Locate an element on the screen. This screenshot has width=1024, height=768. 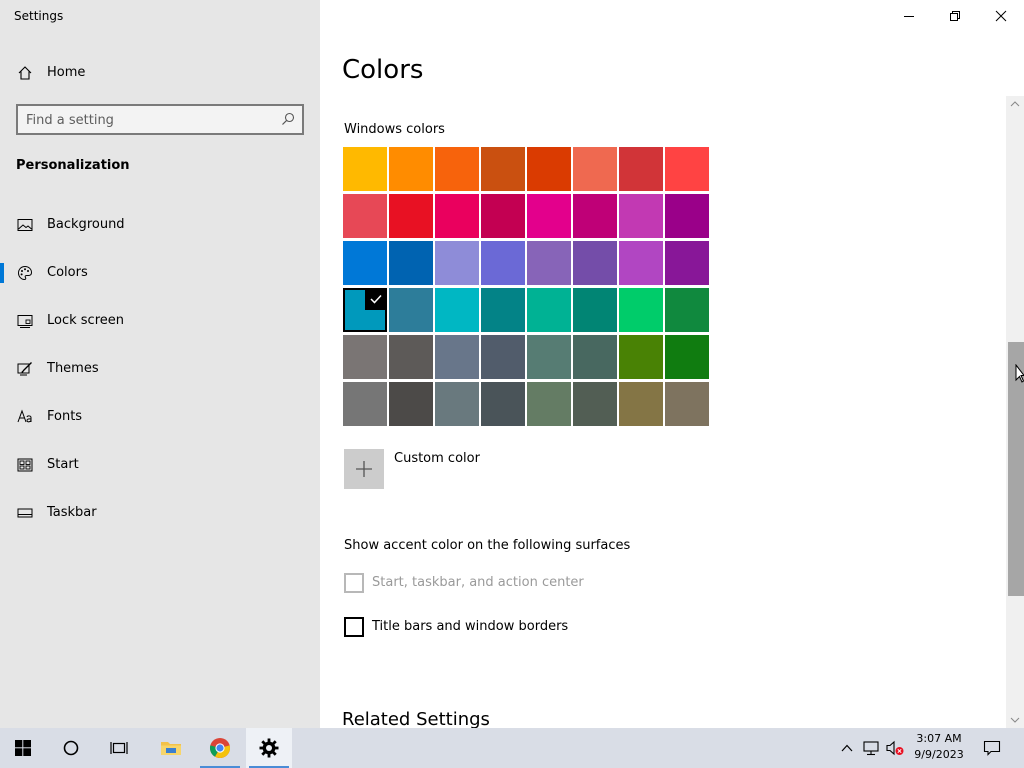
search-input is located at coordinates (151, 120).